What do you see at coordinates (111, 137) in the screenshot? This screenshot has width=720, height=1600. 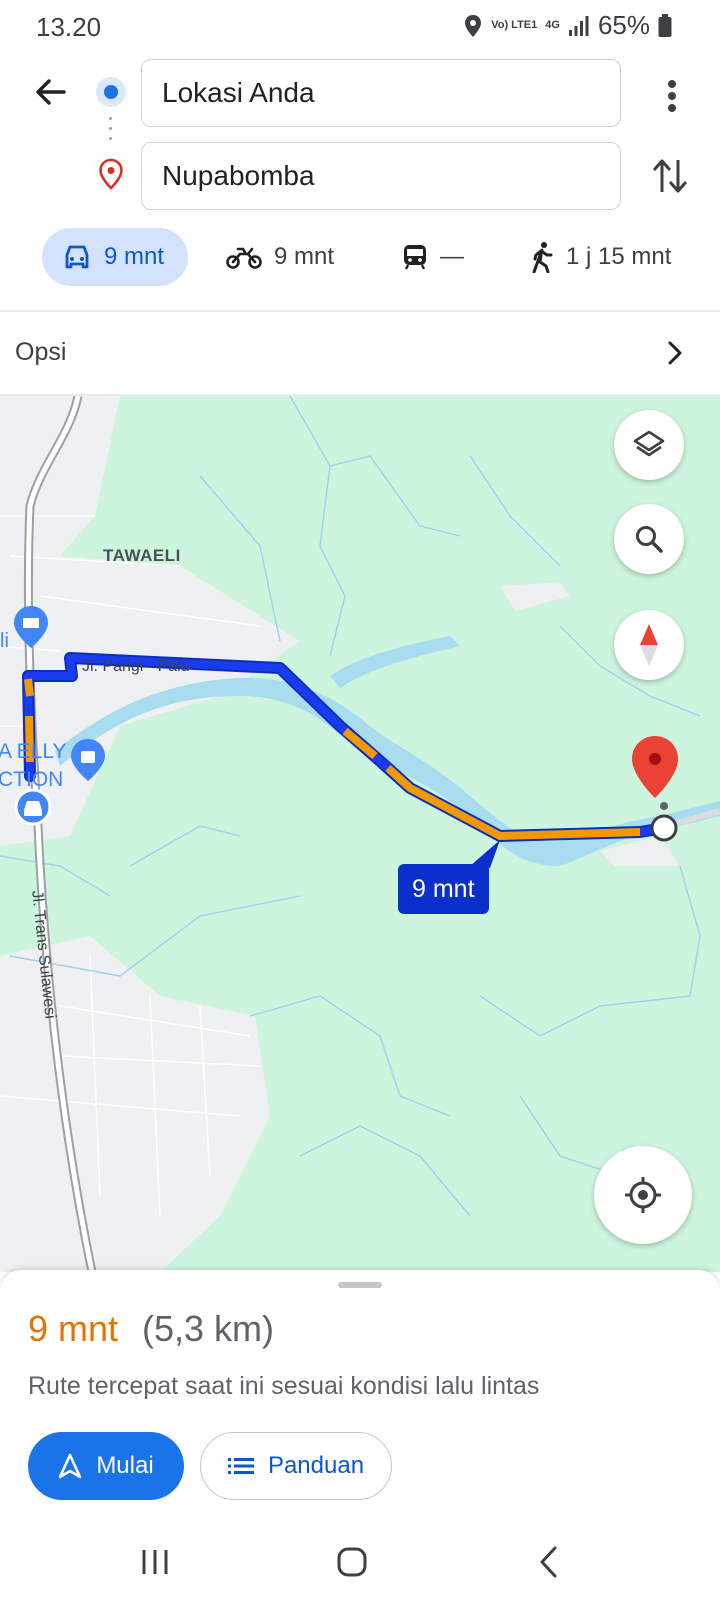 I see `route-connector` at bounding box center [111, 137].